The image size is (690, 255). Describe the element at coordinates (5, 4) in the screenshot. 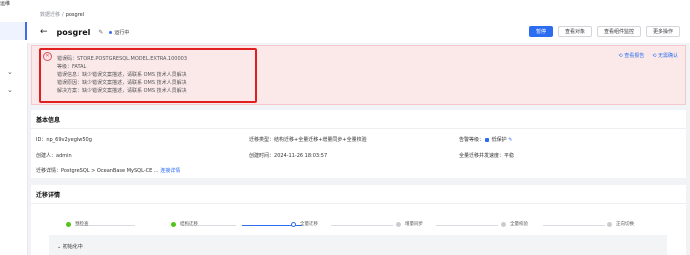

I see `sidebar-fragment: 运维` at that location.